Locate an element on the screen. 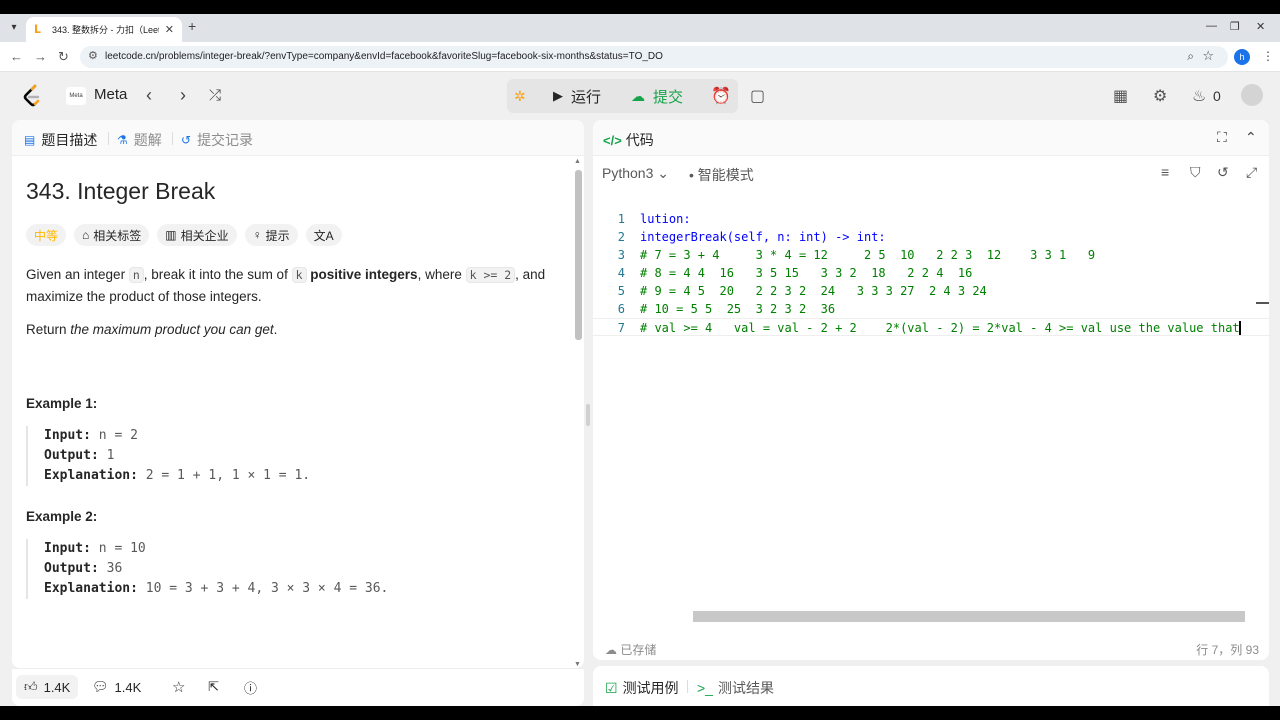  next-problem-icon: › is located at coordinates (183, 95).